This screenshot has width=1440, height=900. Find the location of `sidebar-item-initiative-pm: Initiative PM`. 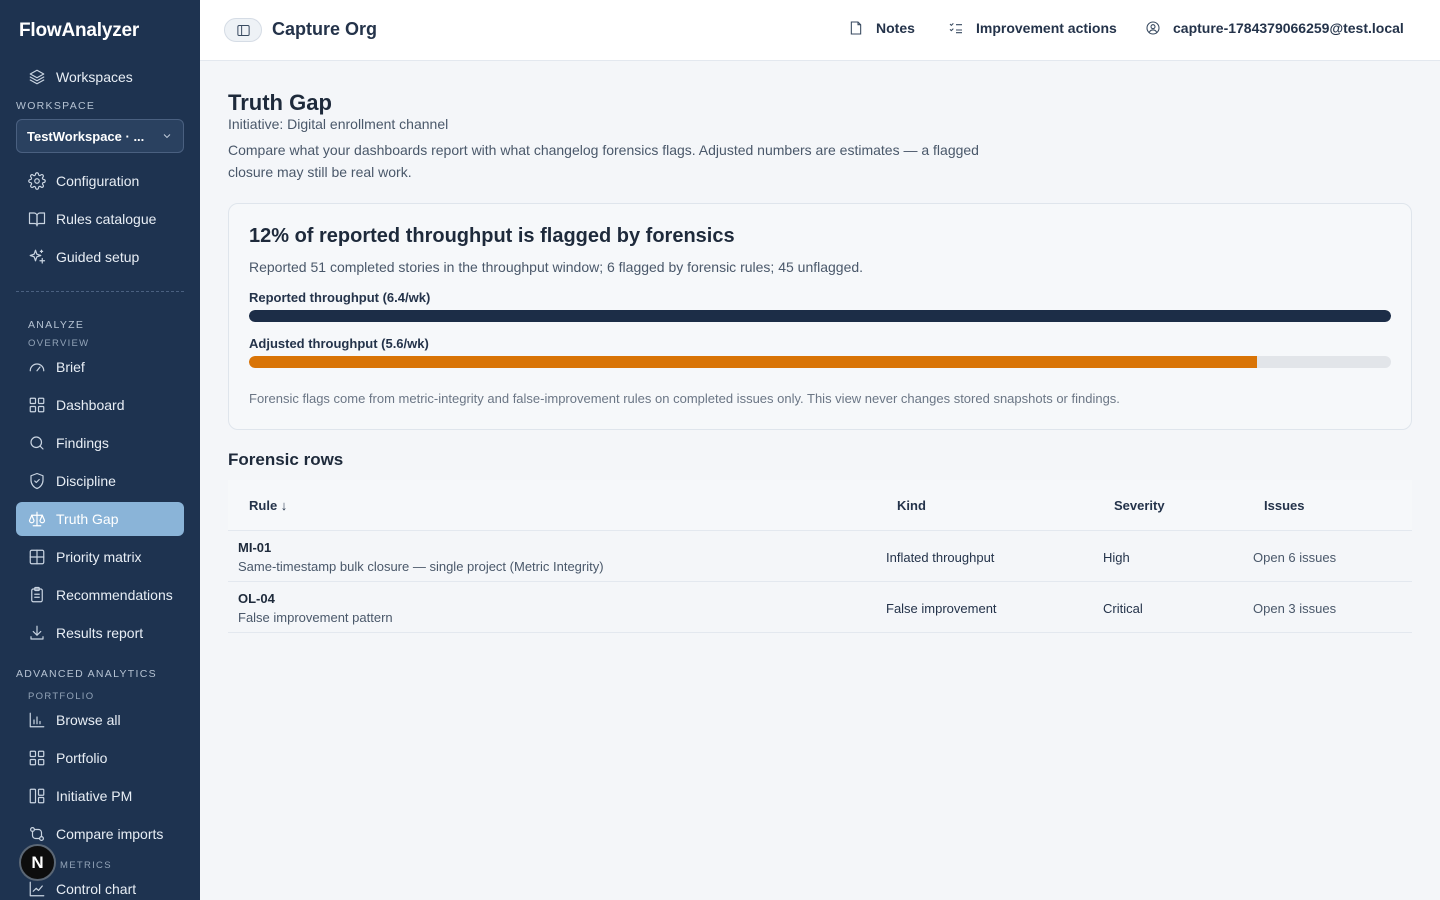

sidebar-item-initiative-pm: Initiative PM is located at coordinates (100, 796).